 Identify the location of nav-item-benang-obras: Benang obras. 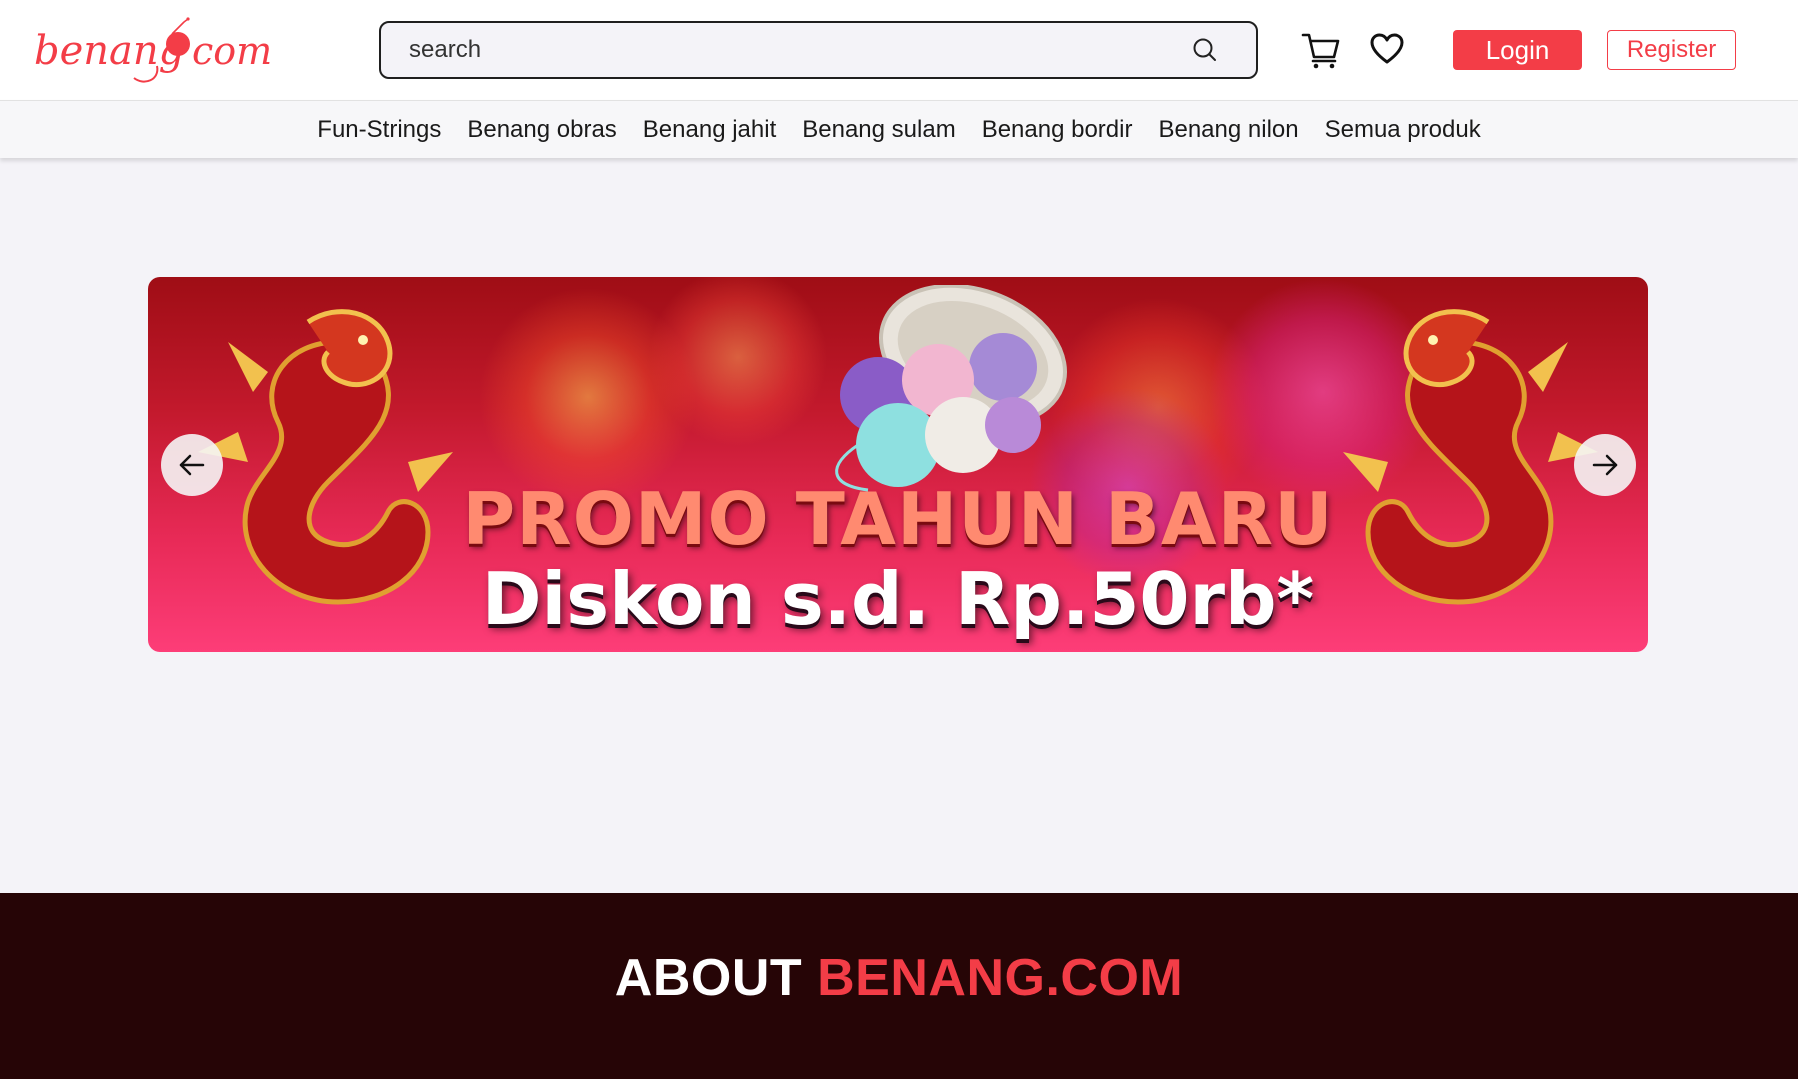
(541, 130).